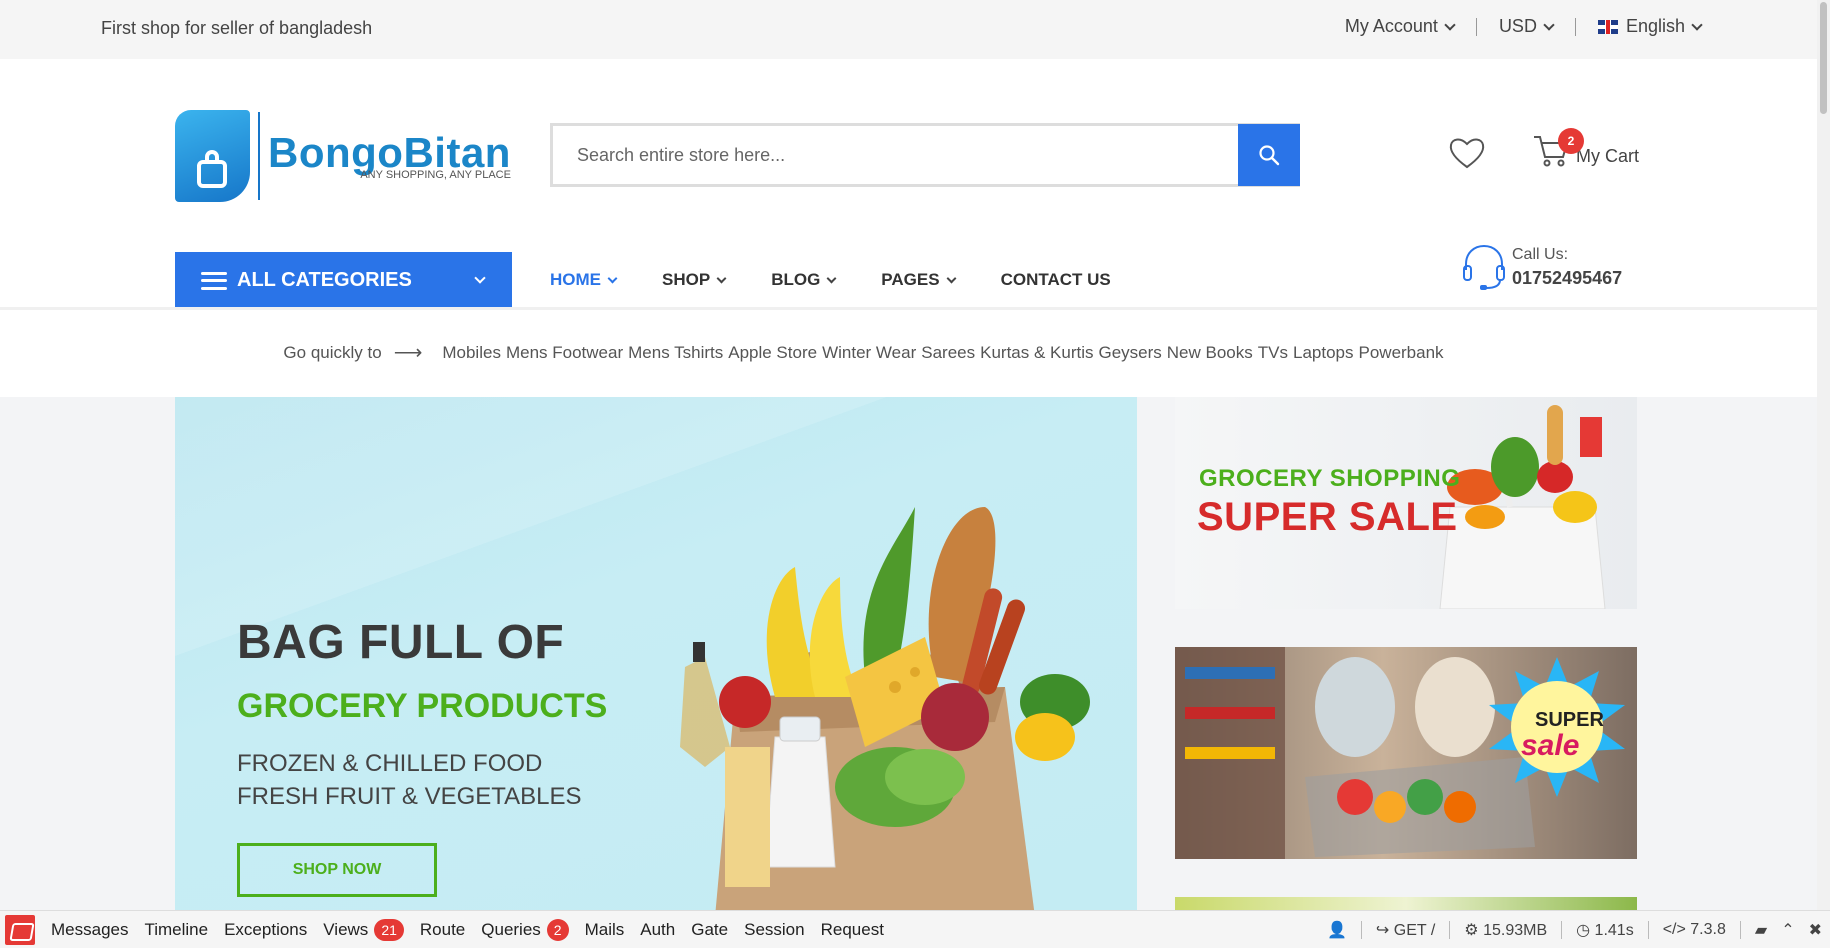 The image size is (1830, 948). Describe the element at coordinates (337, 870) in the screenshot. I see `shop-now-button: SHOP NOW` at that location.